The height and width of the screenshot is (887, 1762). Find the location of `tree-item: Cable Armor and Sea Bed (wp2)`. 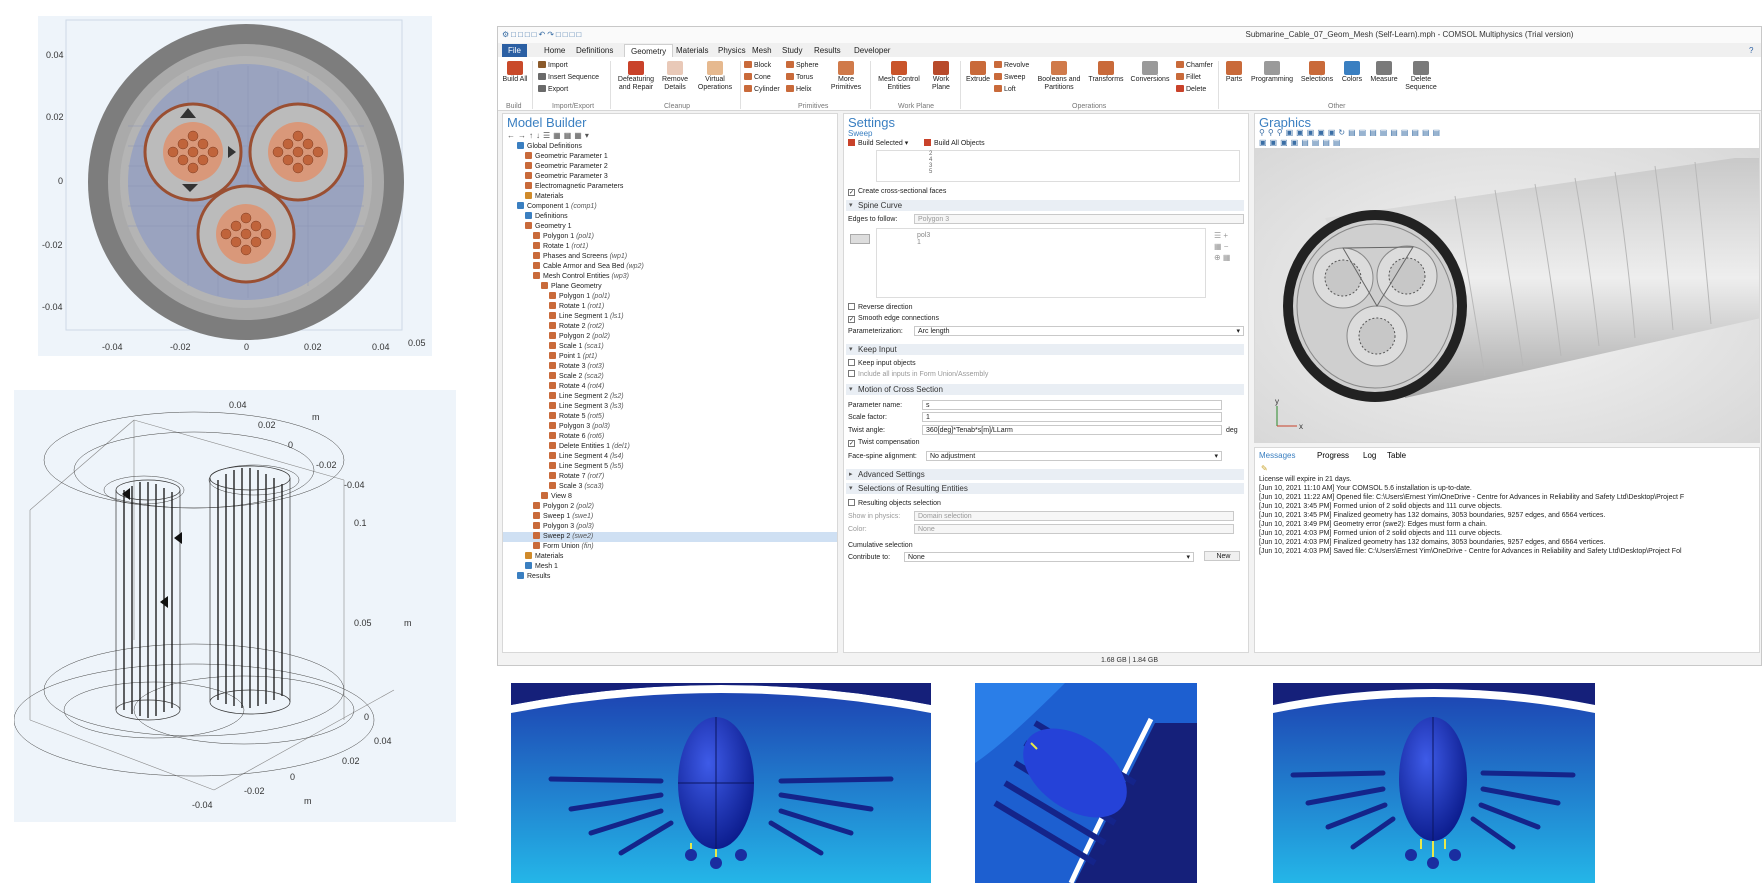

tree-item: Cable Armor and Sea Bed (wp2) is located at coordinates (588, 267).